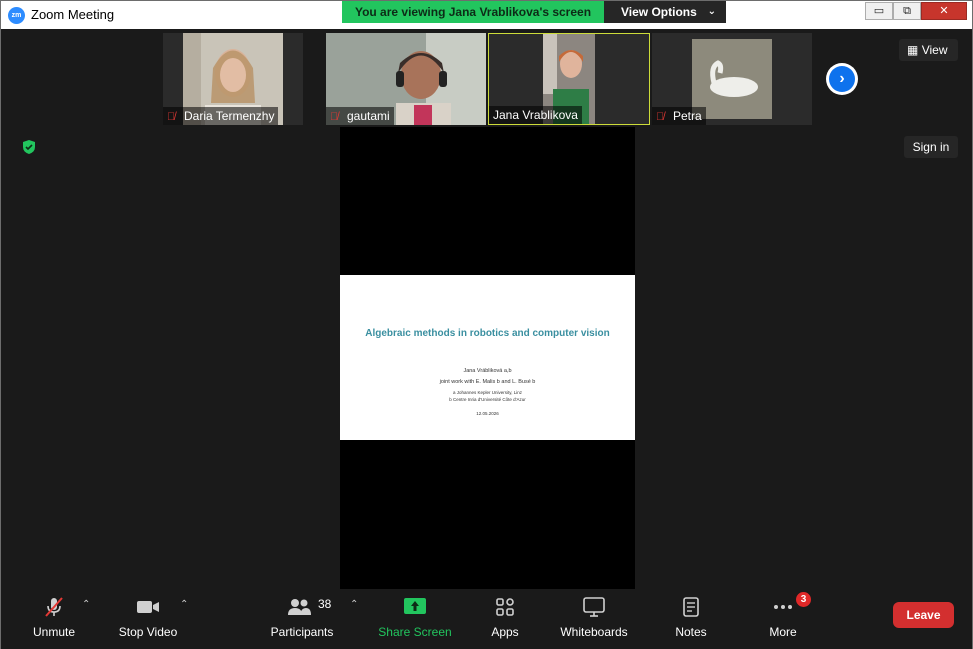 The width and height of the screenshot is (973, 649). Describe the element at coordinates (415, 620) in the screenshot. I see `share-screen-button: Share Screen` at that location.